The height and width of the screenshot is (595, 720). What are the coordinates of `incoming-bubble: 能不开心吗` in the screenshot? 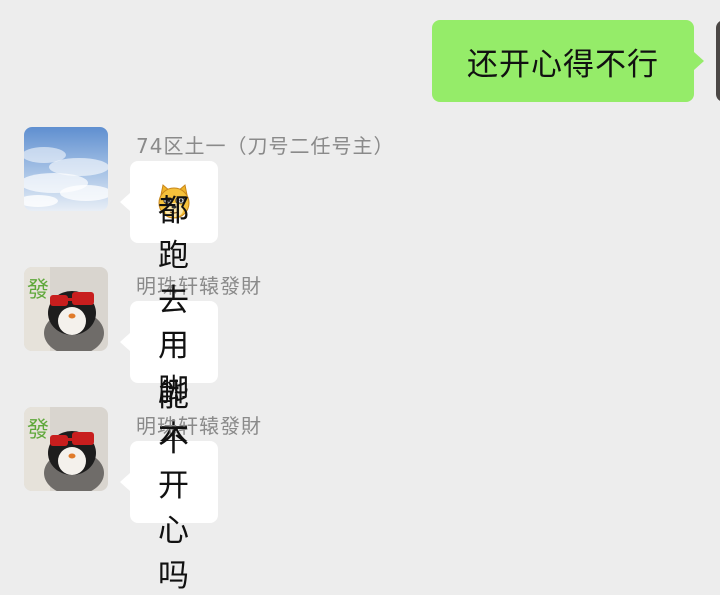 It's located at (169, 486).